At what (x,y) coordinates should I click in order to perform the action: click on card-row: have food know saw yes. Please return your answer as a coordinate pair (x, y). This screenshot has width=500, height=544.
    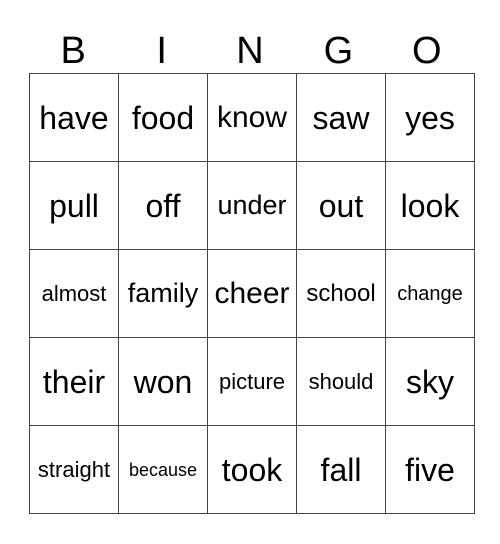
    Looking at the image, I should click on (252, 117).